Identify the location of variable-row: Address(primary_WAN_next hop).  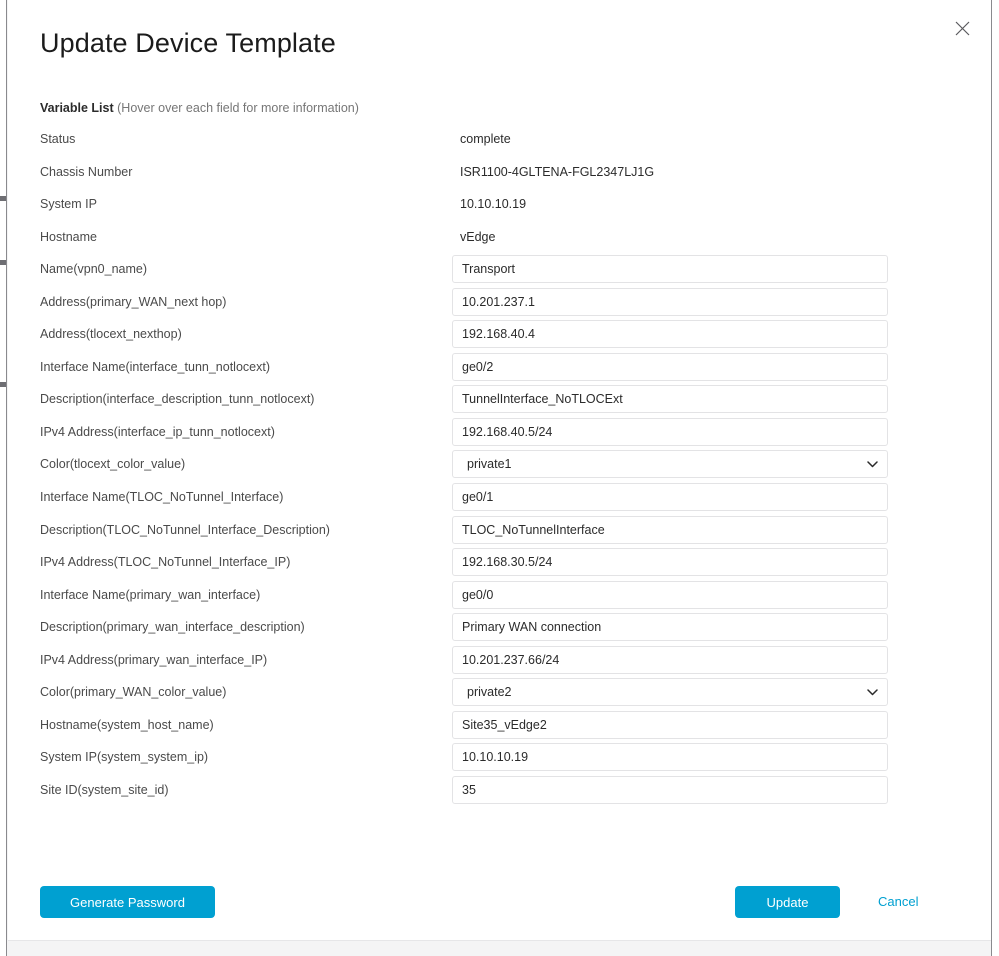
(499, 304).